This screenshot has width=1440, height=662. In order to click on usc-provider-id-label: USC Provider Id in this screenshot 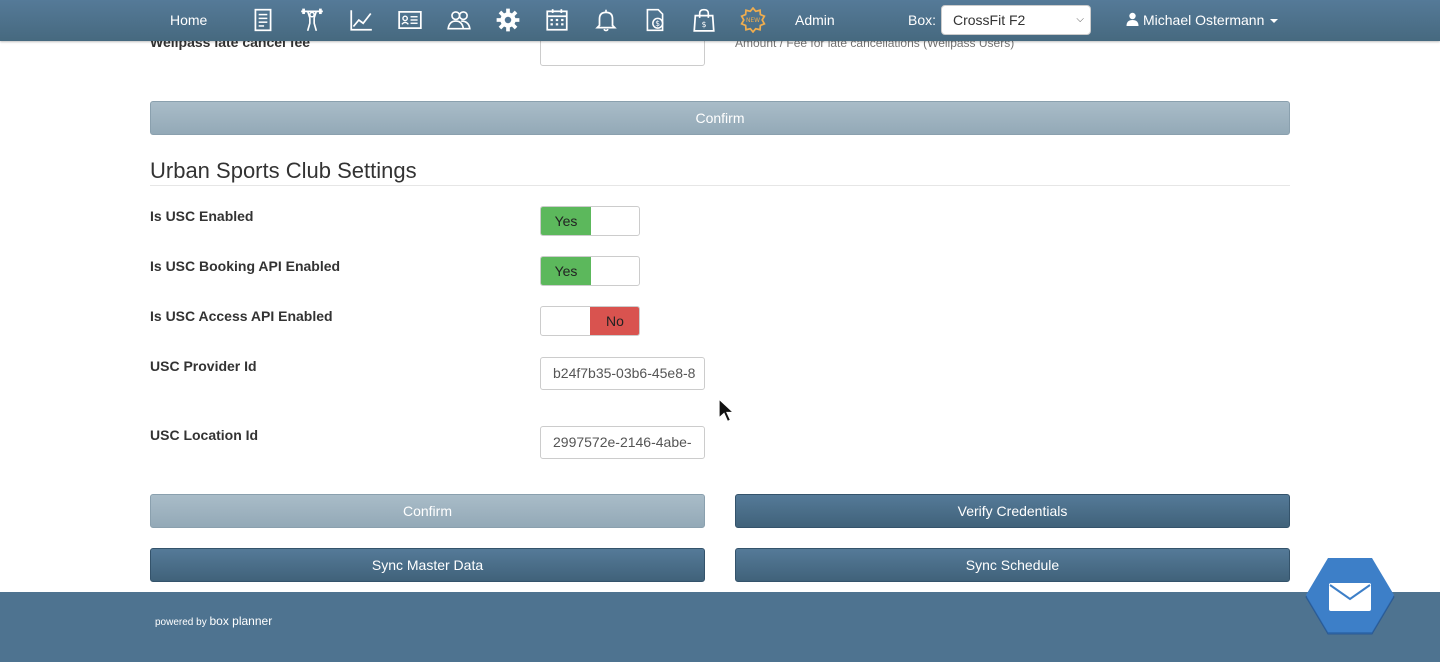, I will do `click(203, 366)`.